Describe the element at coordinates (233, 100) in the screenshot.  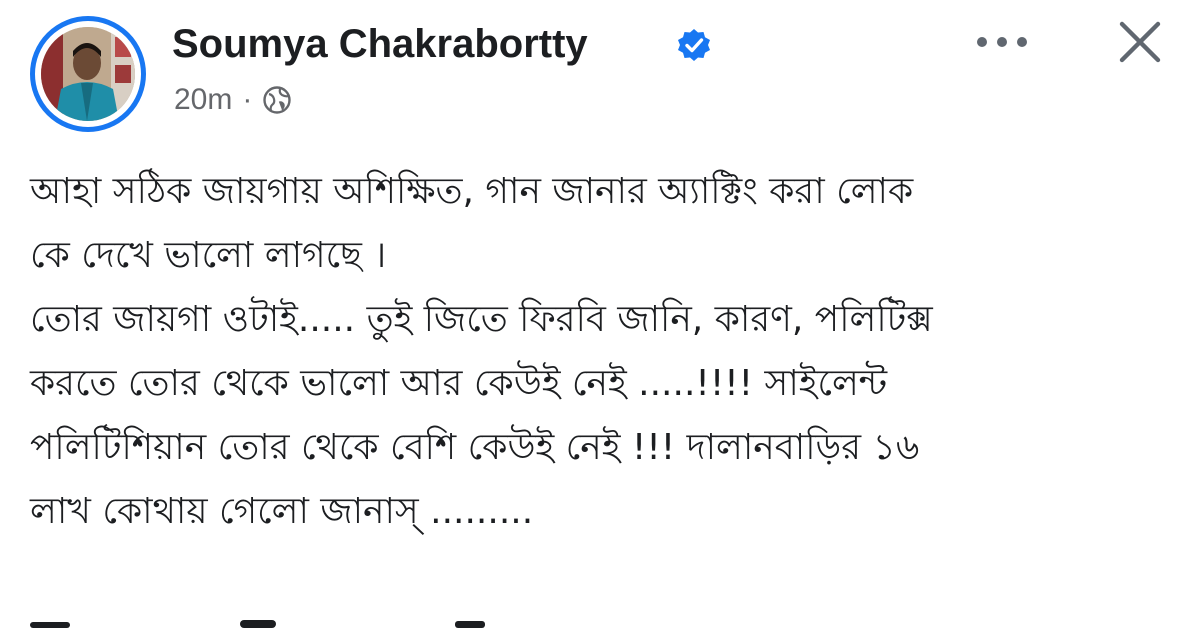
I see `post-meta: 20m ·` at that location.